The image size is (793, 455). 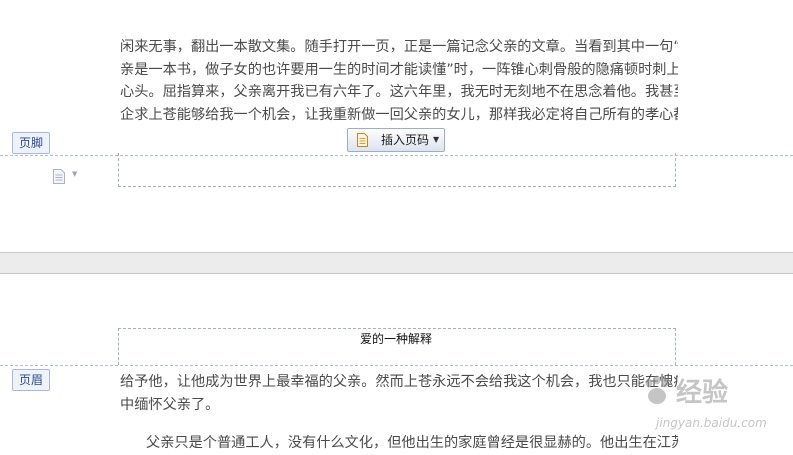 I want to click on page-number-doc-icon, so click(x=362, y=140).